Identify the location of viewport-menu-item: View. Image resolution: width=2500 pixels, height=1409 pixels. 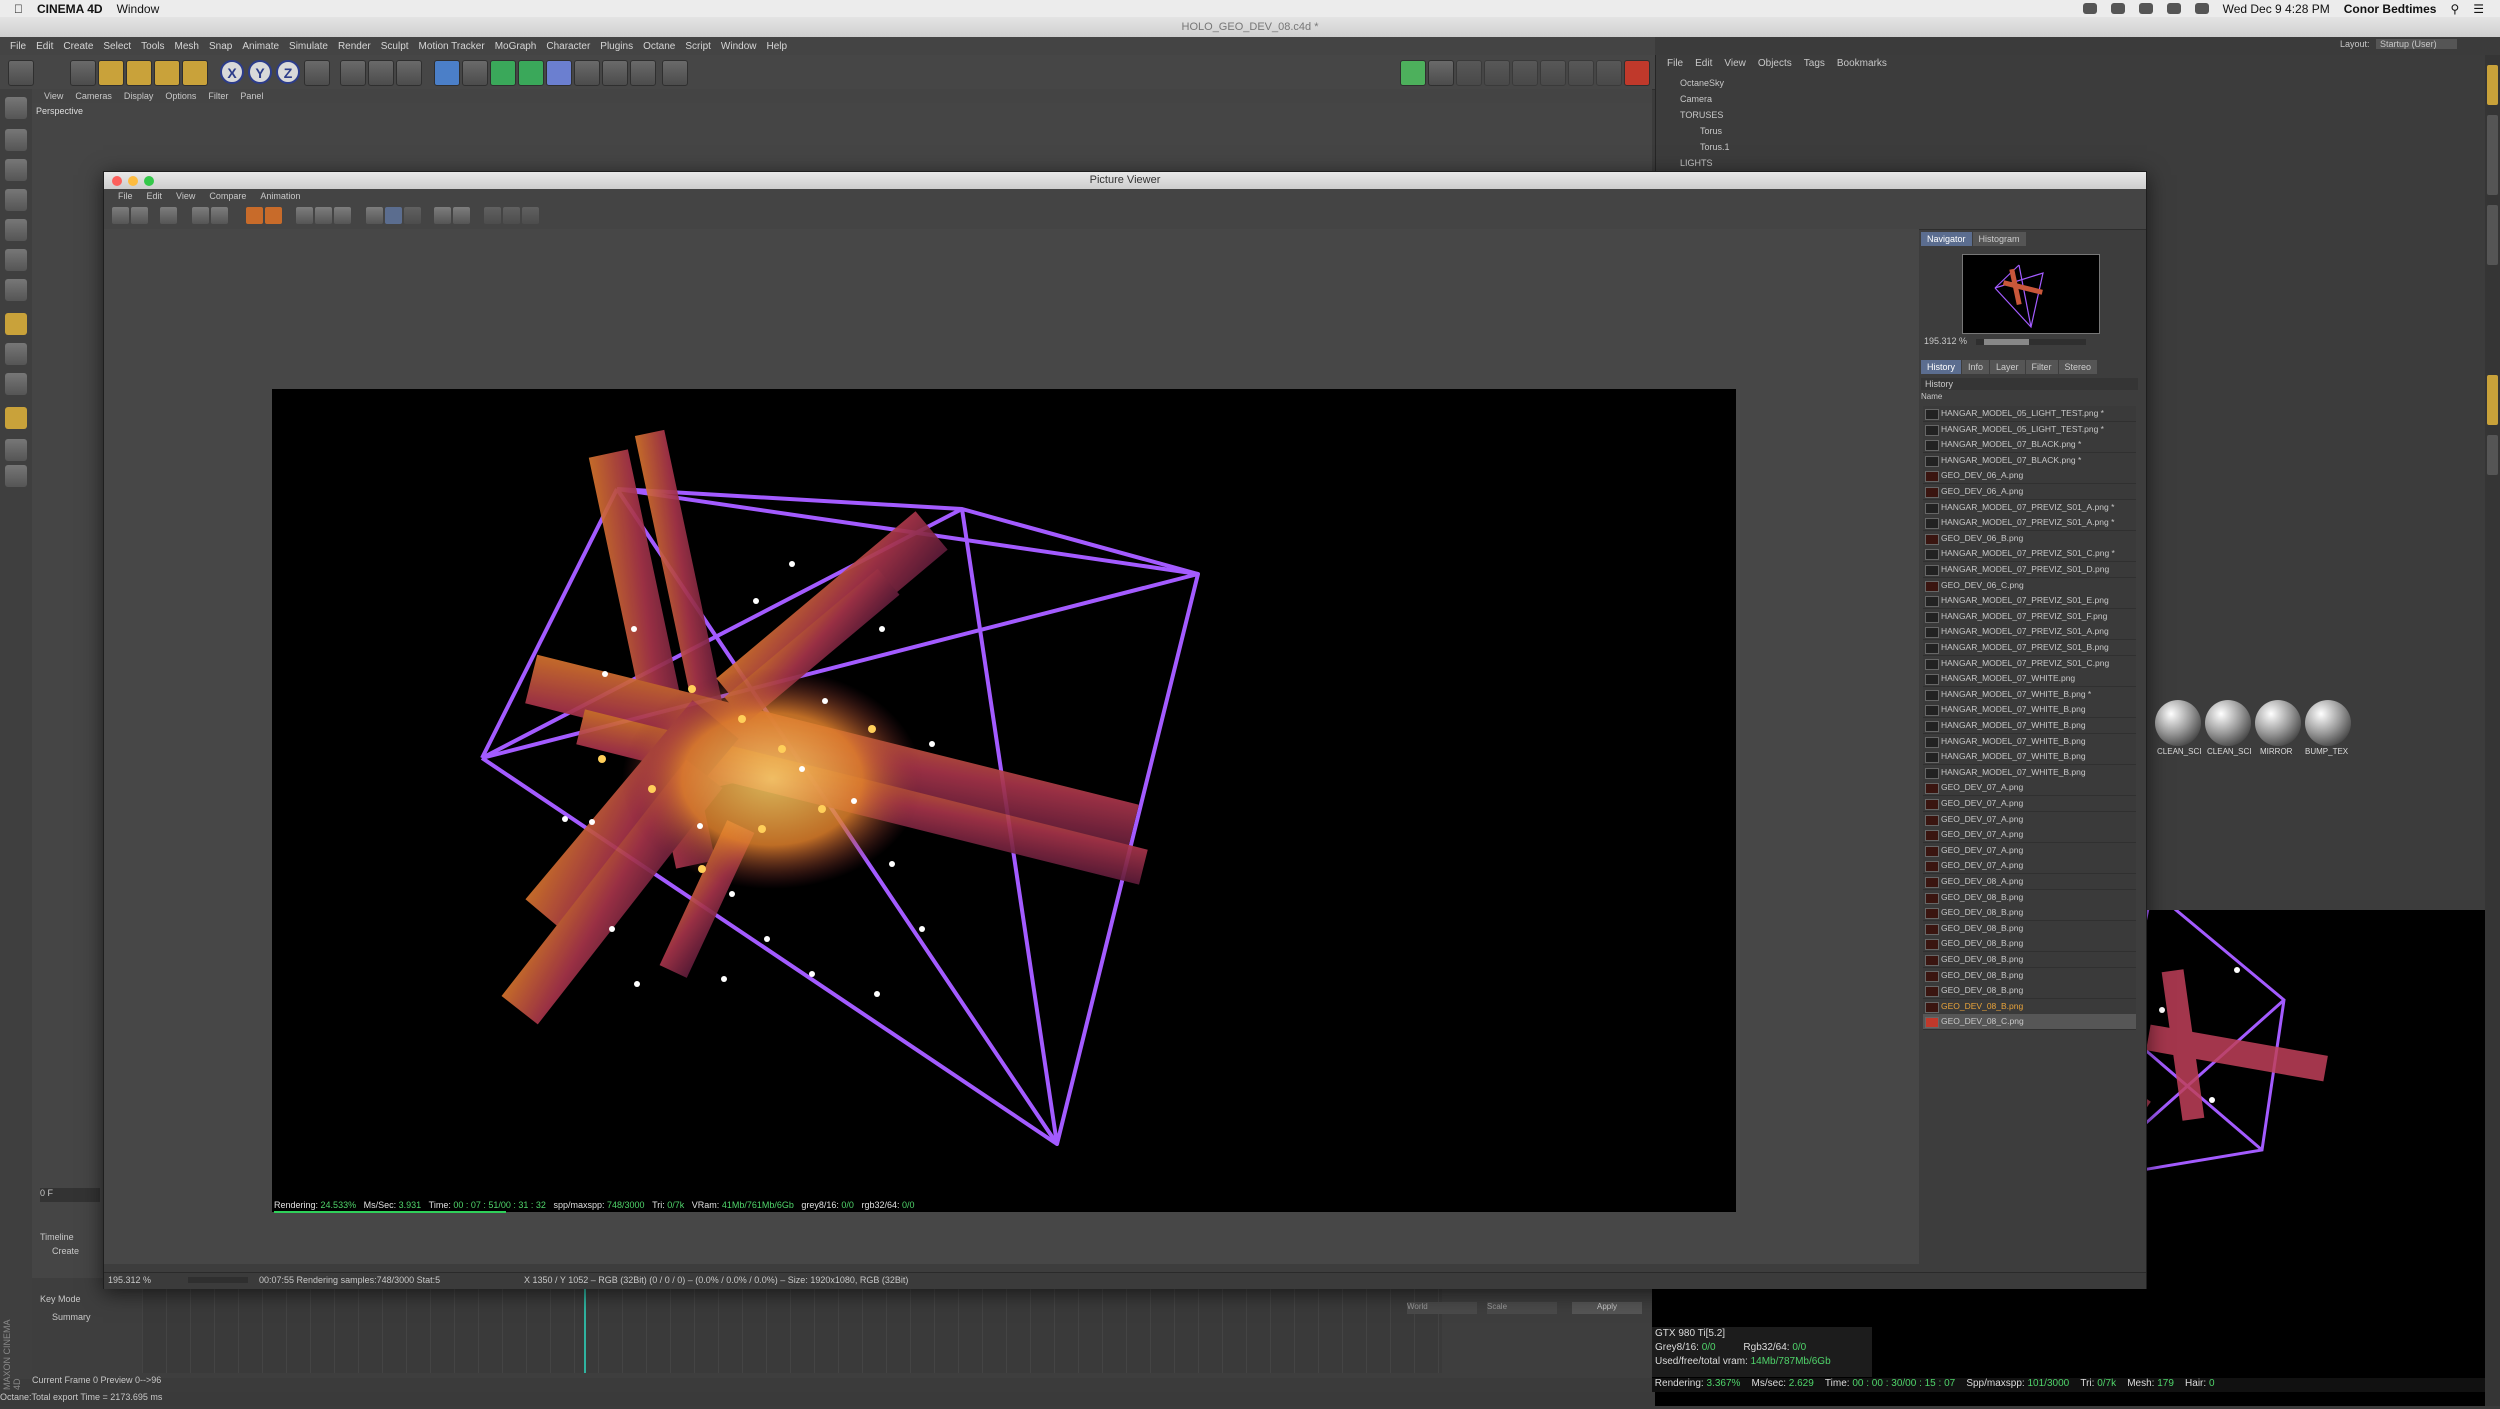
(53, 96).